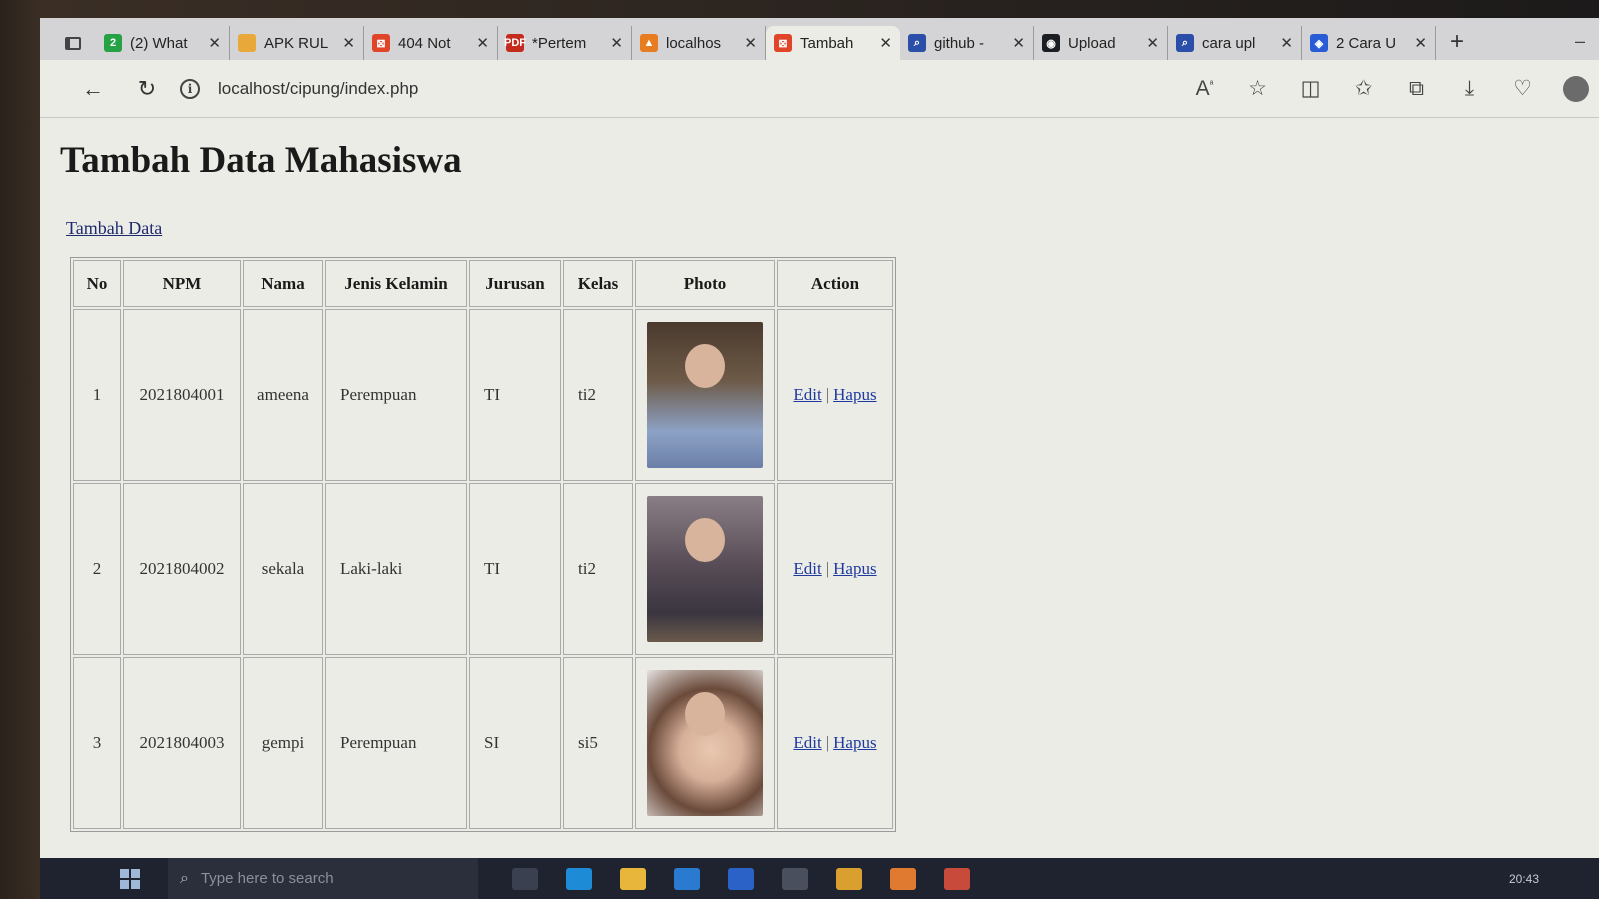 Image resolution: width=1599 pixels, height=899 pixels. Describe the element at coordinates (1310, 88) in the screenshot. I see `split-screen-icon: ◫` at that location.